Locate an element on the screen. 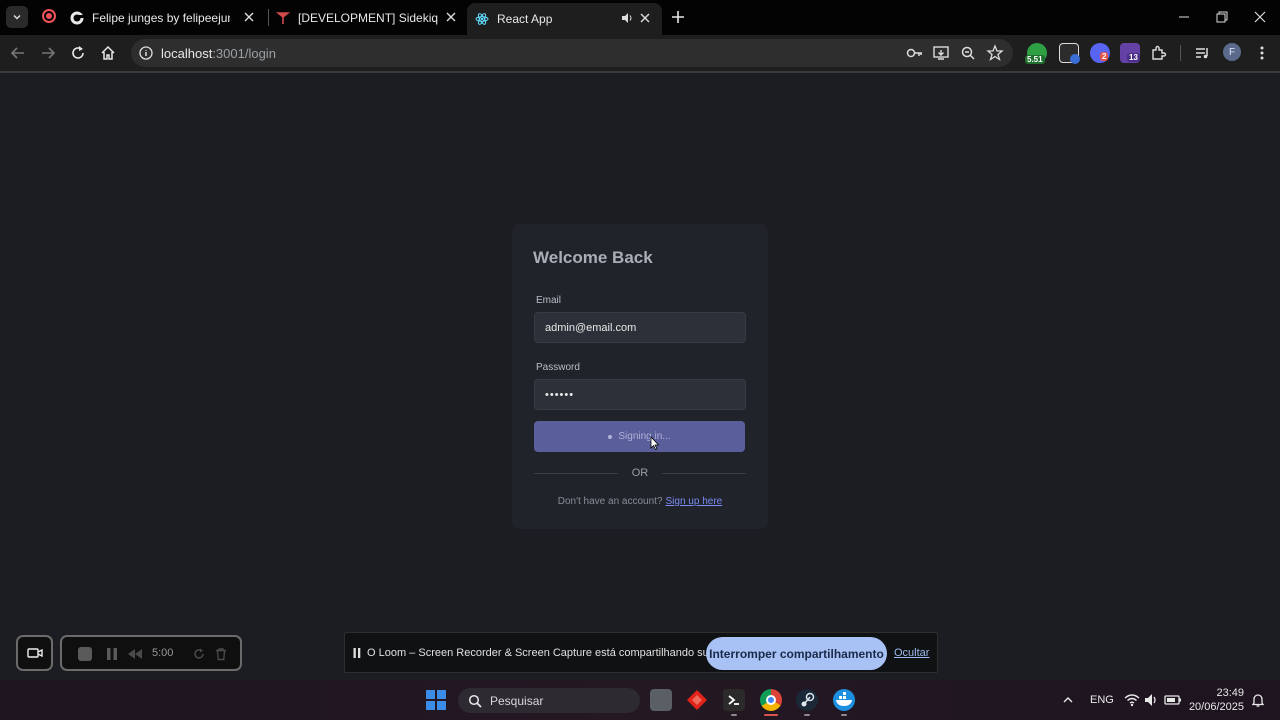 The height and width of the screenshot is (720, 1280). zoom-icon is located at coordinates (968, 53).